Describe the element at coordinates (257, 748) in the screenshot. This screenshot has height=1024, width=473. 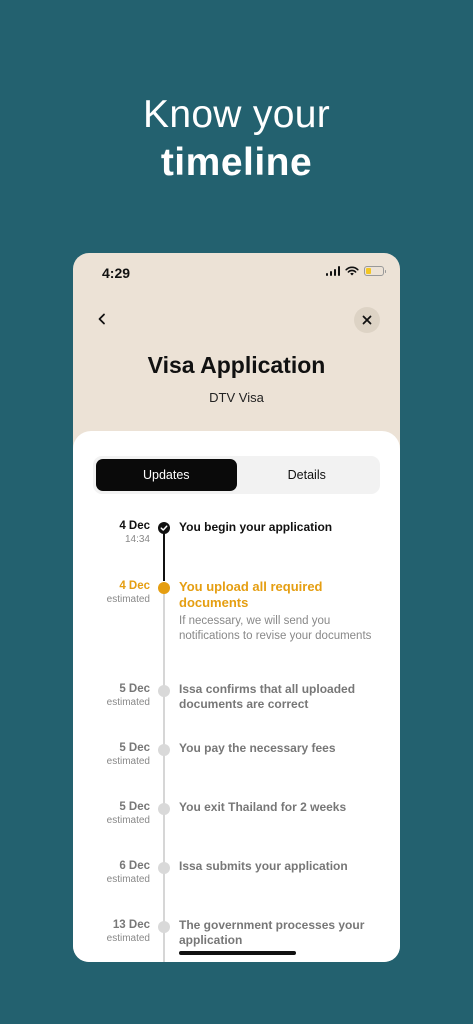
I see `step-label: You pay the necessary fees` at that location.